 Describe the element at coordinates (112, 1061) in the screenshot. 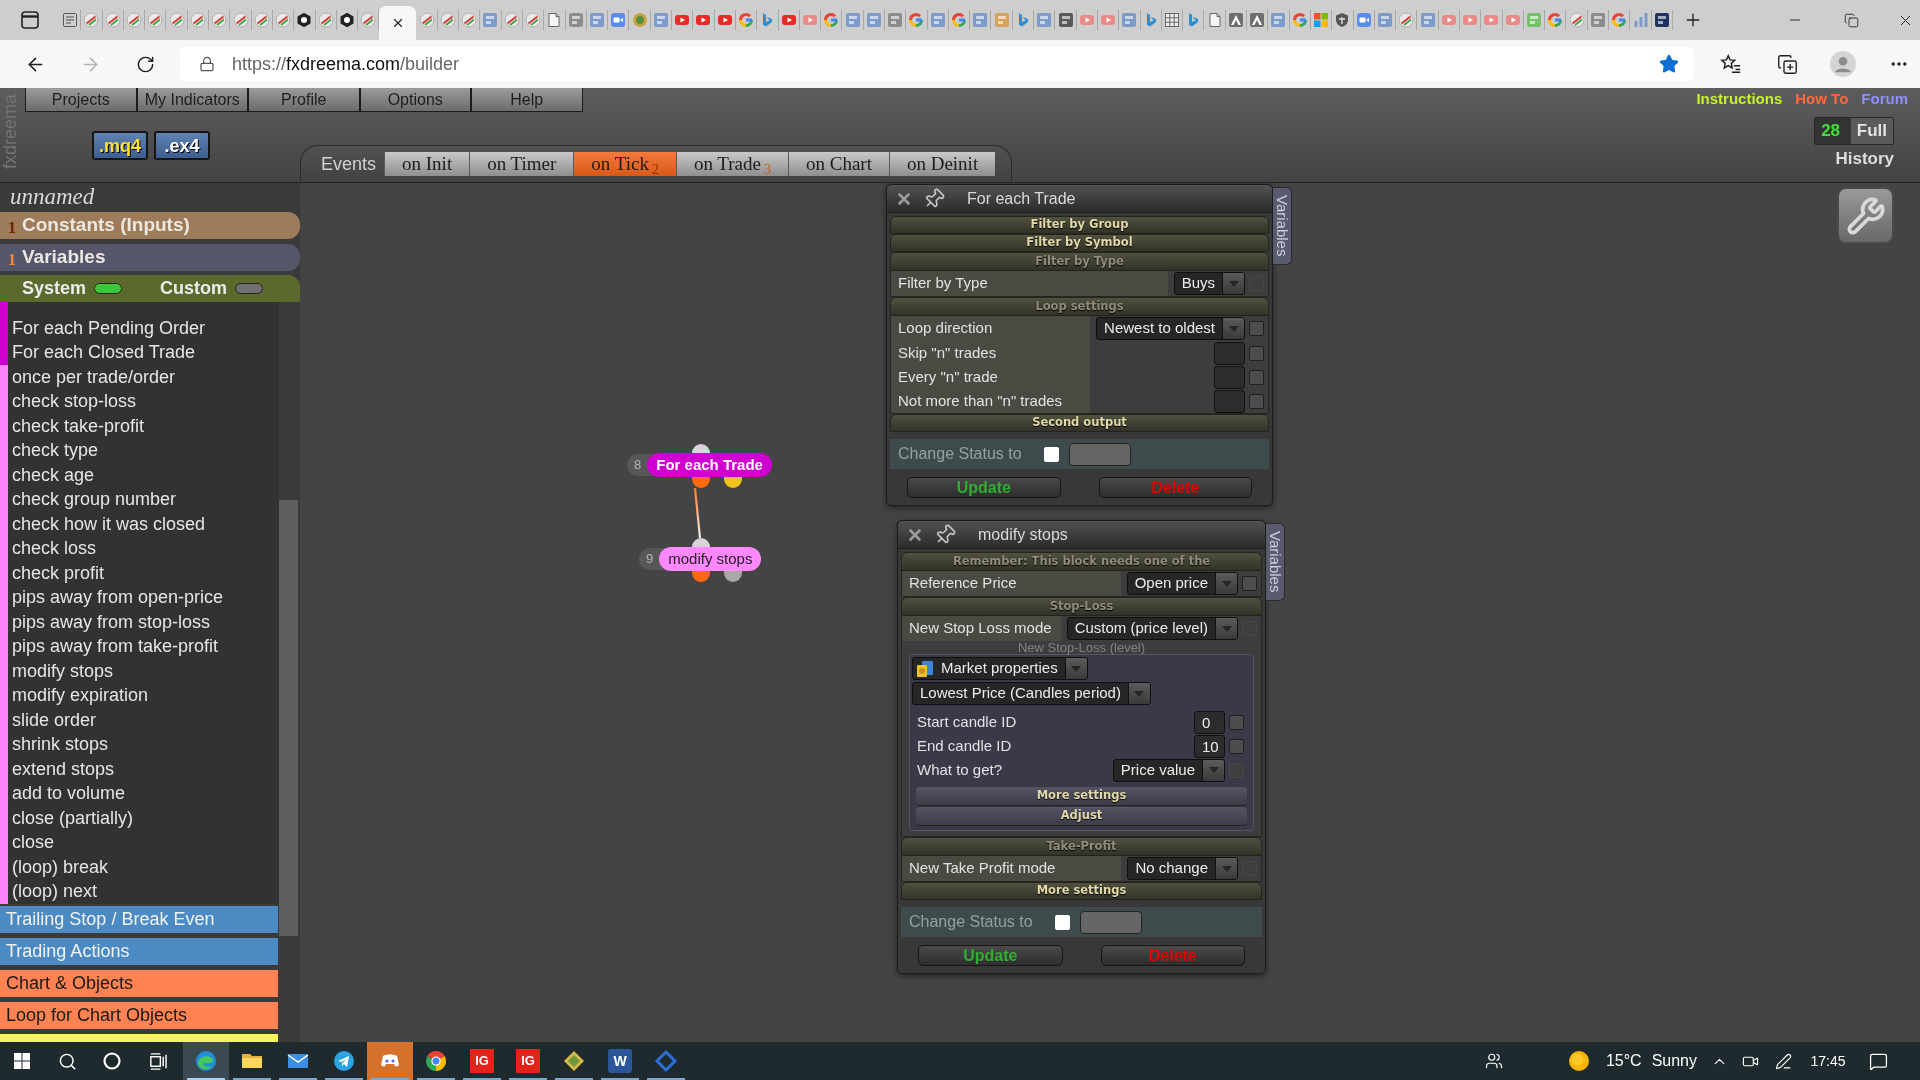

I see `circle-icon` at that location.